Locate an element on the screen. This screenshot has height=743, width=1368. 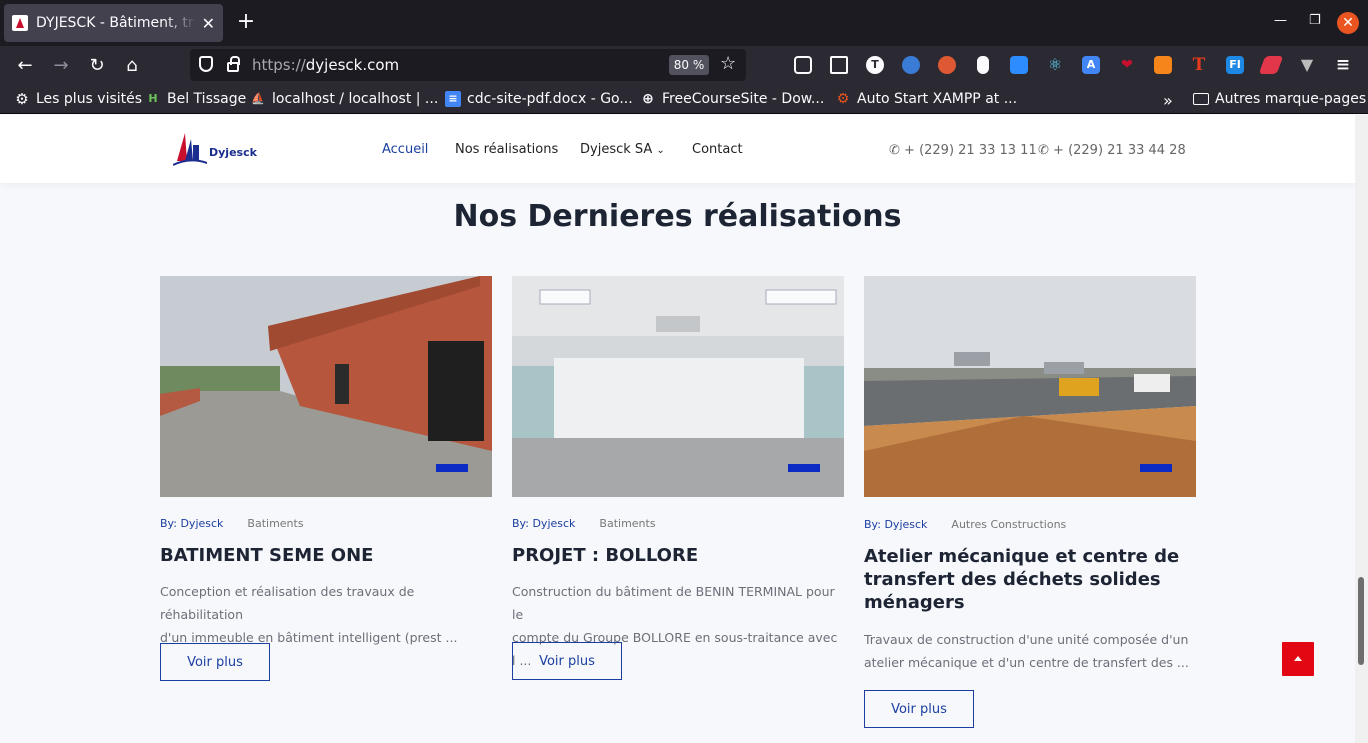
nav-nos-realisations: Nos réalisations is located at coordinates (506, 149).